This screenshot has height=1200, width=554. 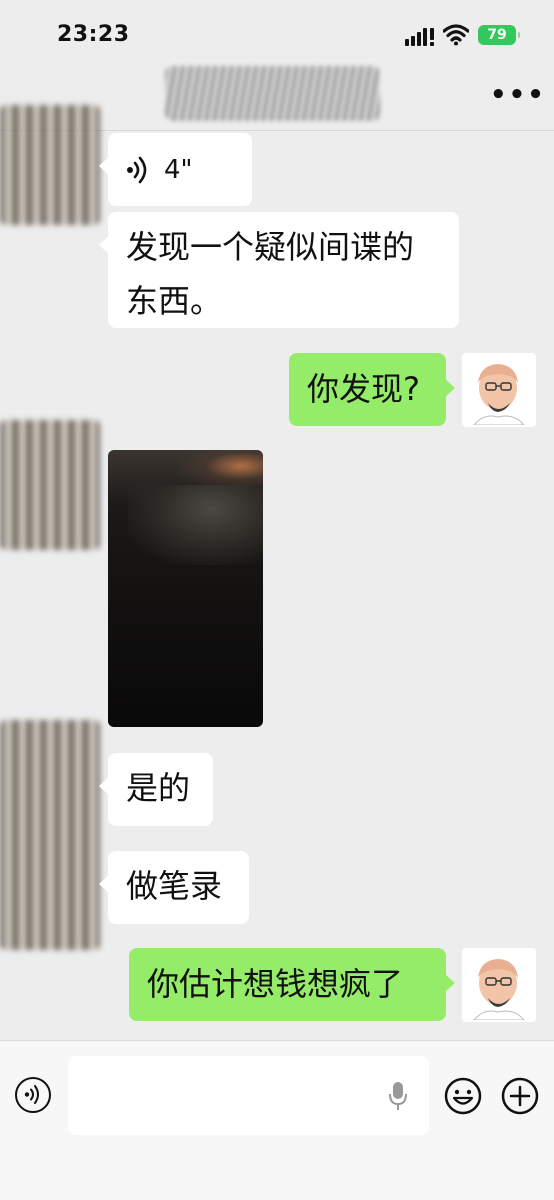 I want to click on input-bar, so click(x=277, y=1120).